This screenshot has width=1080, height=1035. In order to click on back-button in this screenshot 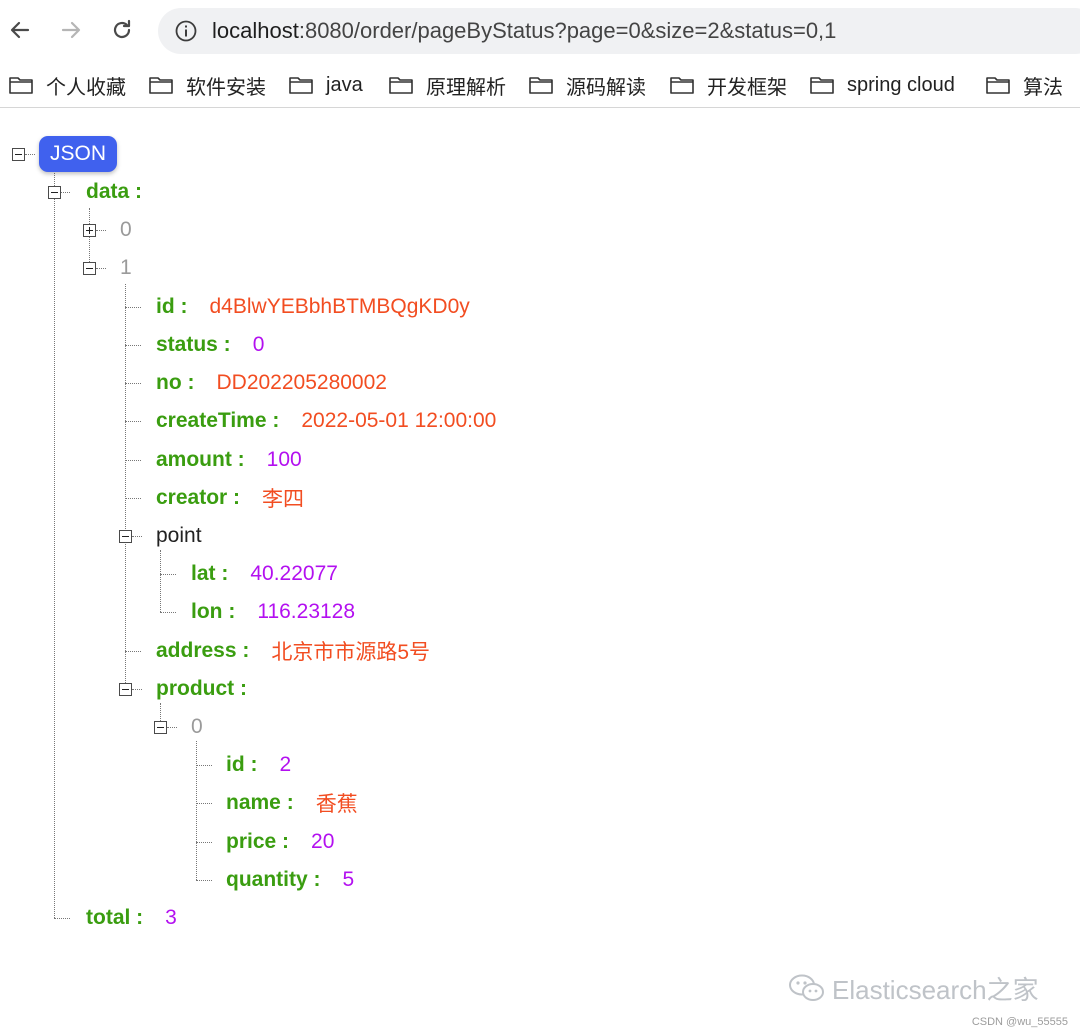, I will do `click(20, 30)`.